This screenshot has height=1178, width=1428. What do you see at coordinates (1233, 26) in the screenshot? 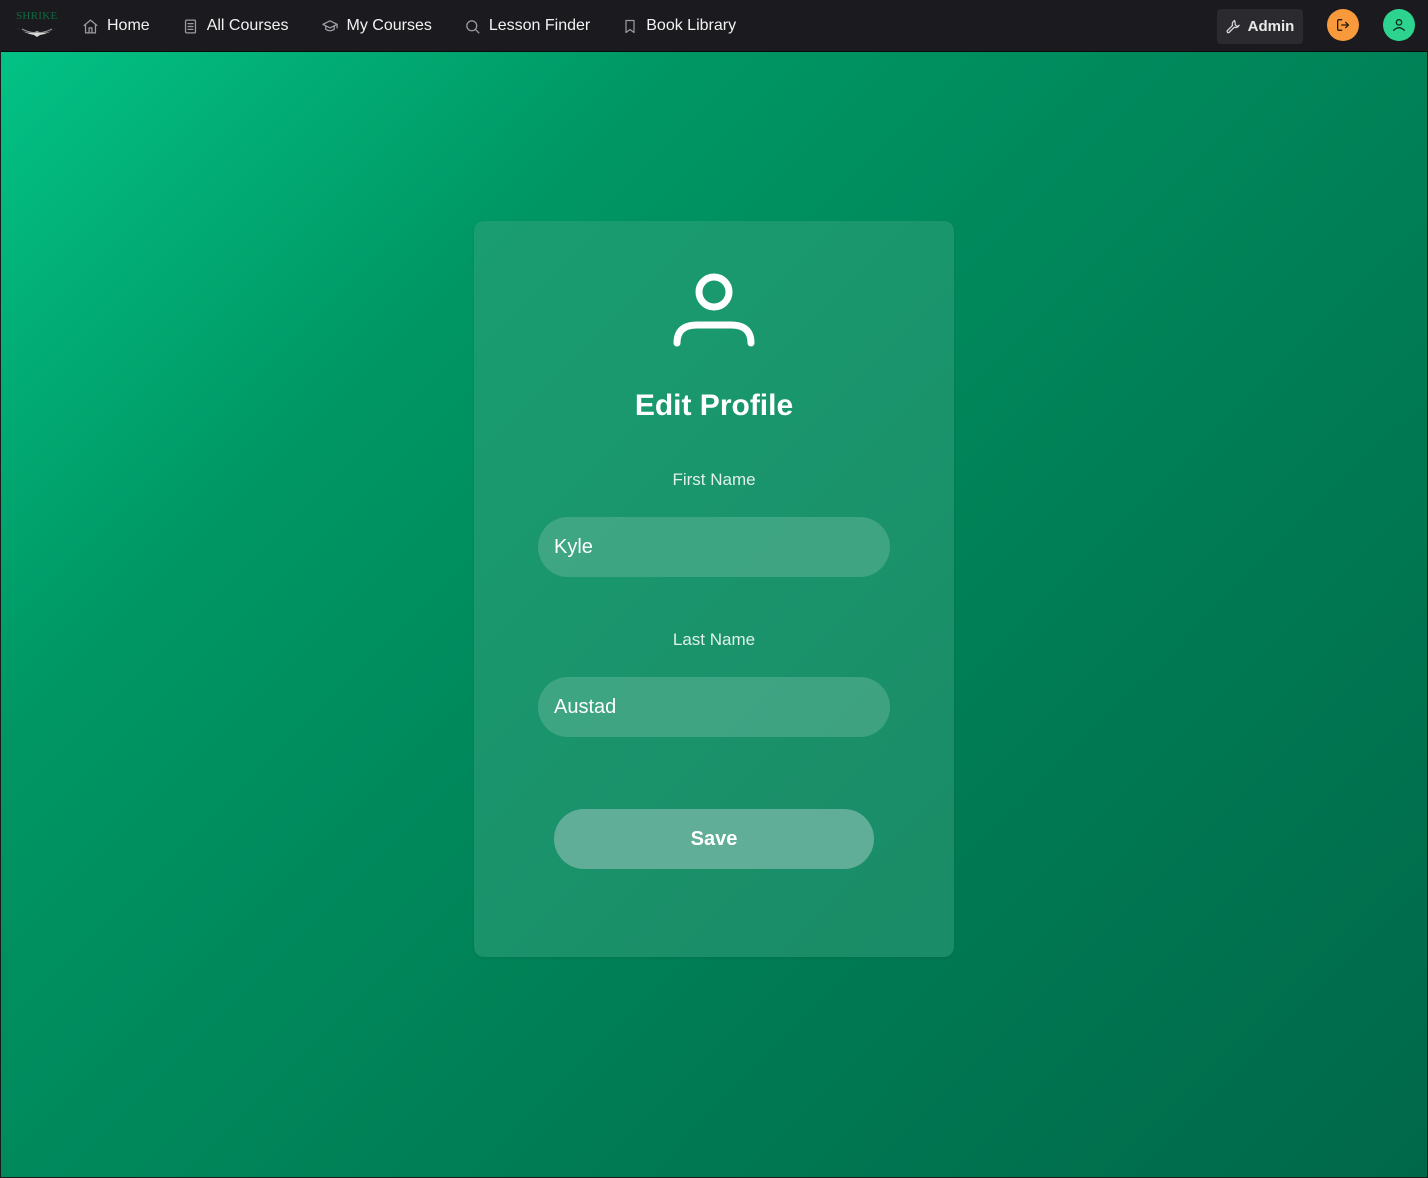
I see `wrench-icon` at bounding box center [1233, 26].